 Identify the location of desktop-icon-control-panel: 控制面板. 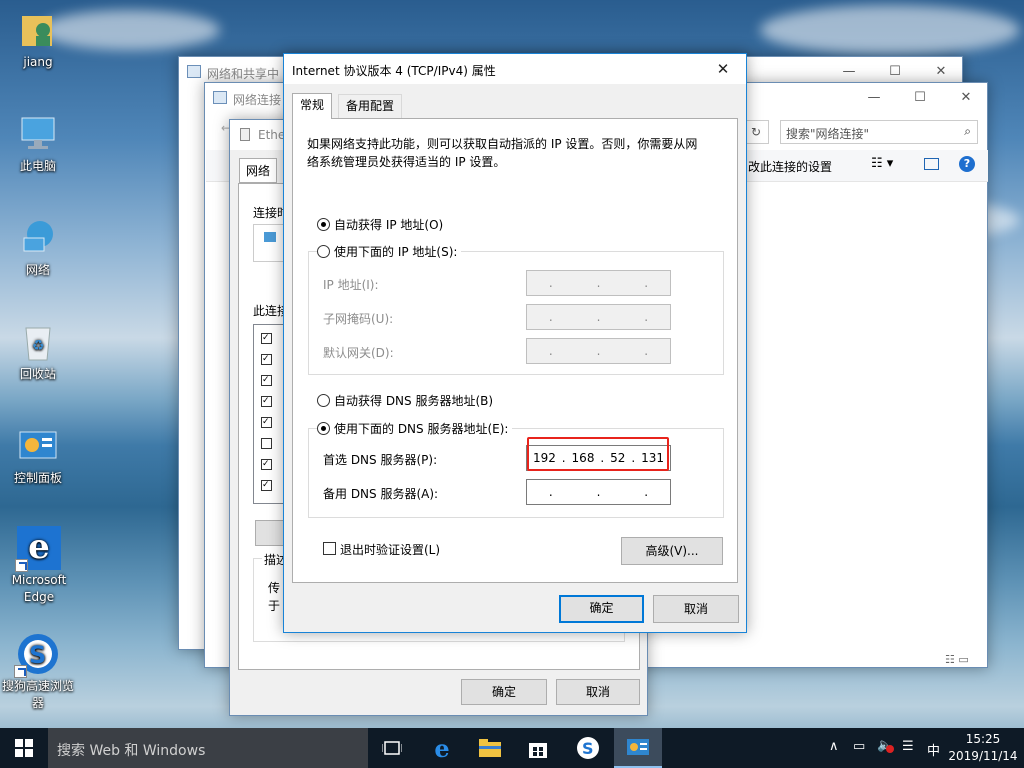
(38, 455).